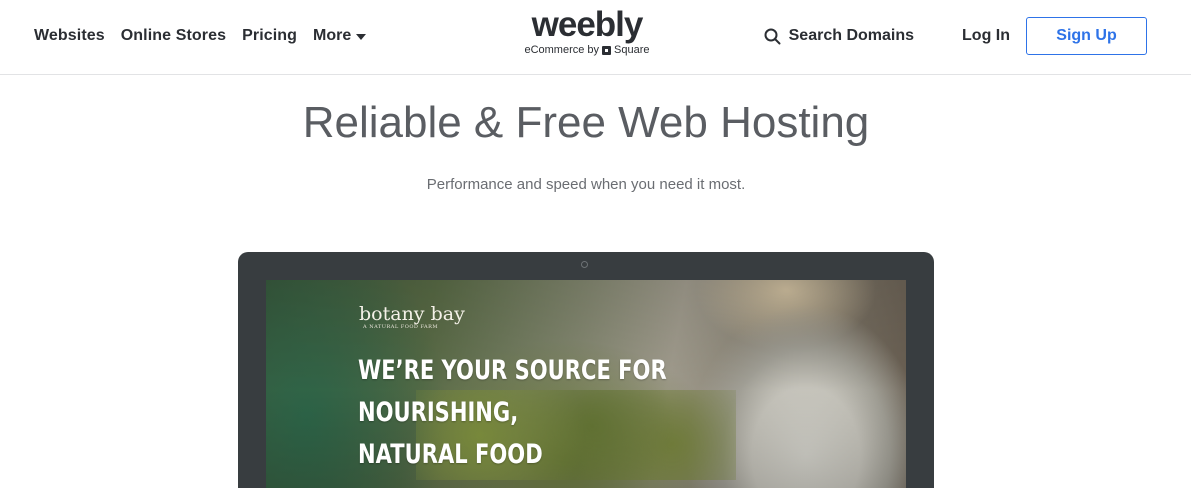  Describe the element at coordinates (632, 50) in the screenshot. I see `logo-sub-brand: Square` at that location.